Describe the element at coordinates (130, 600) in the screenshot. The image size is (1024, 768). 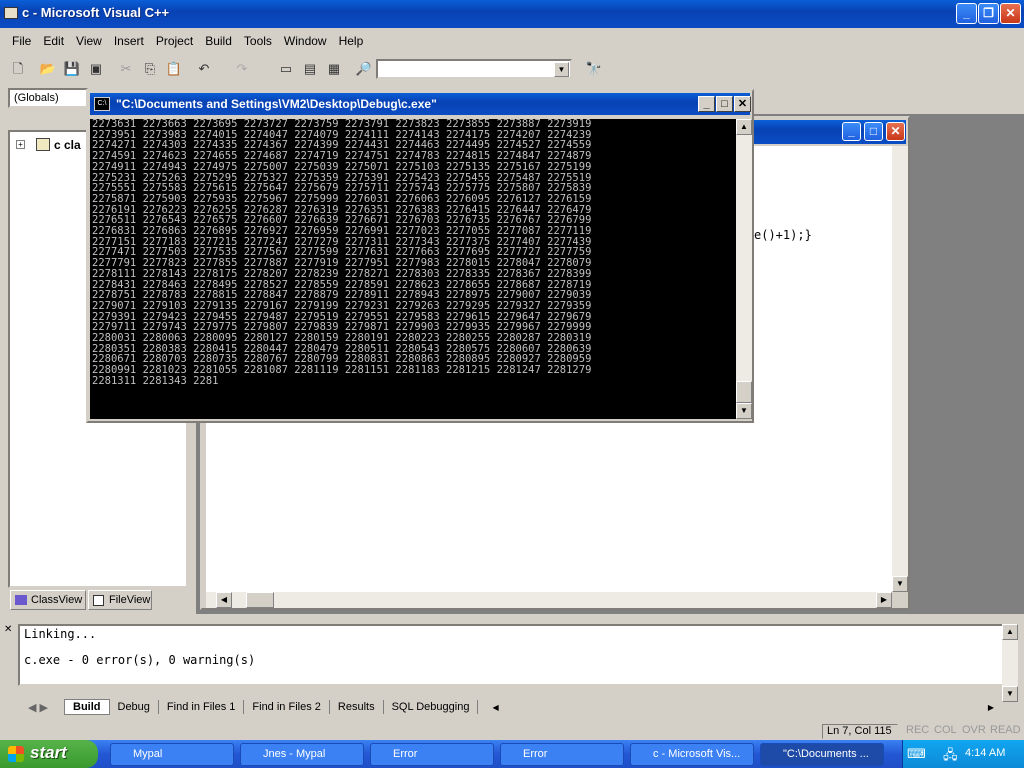
I see `tab-fileview-label: FileView` at that location.